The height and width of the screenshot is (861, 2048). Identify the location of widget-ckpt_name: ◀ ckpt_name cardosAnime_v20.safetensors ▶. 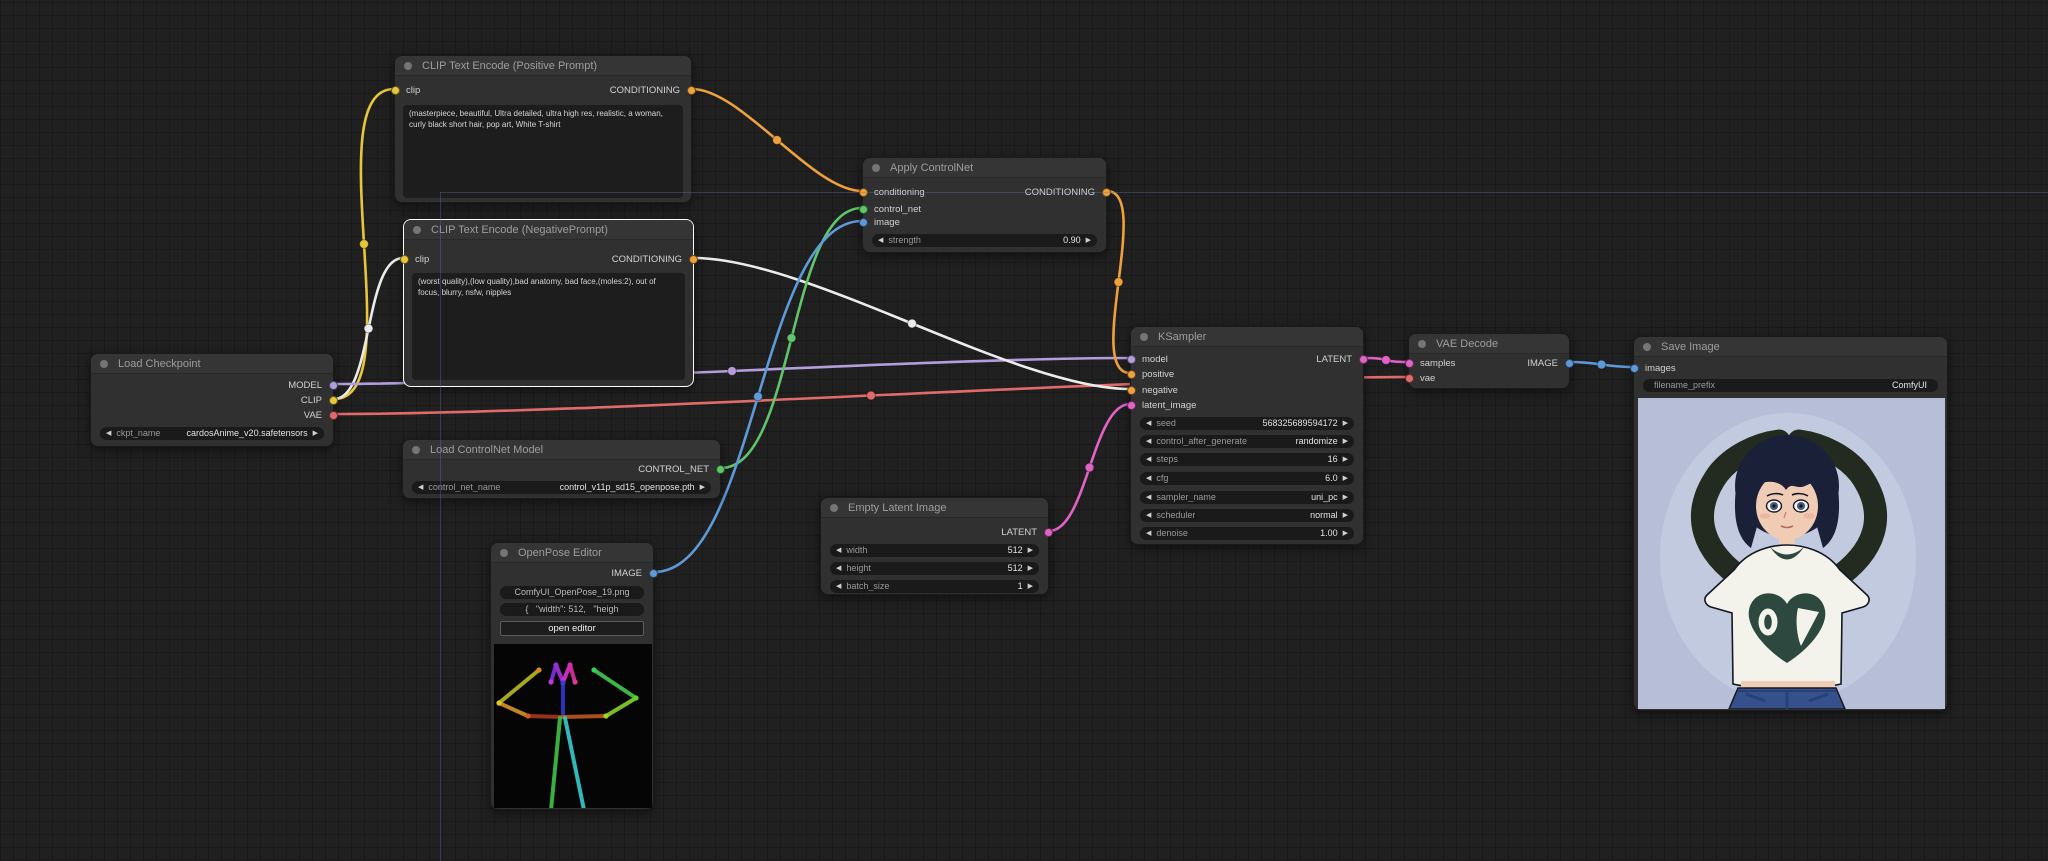
(212, 433).